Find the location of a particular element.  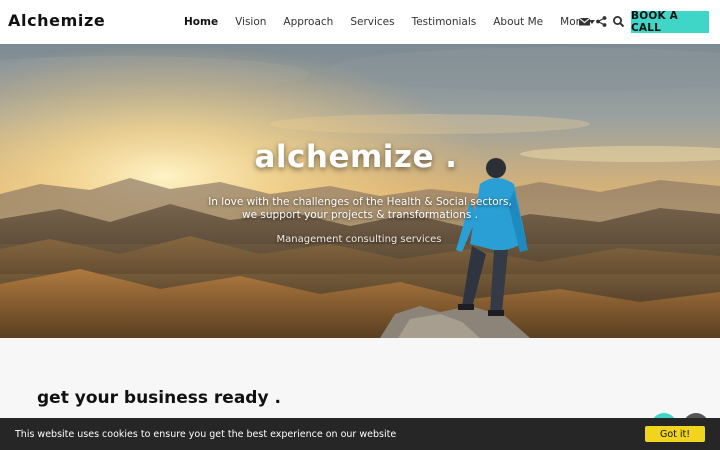

envelope-icon is located at coordinates (584, 21).